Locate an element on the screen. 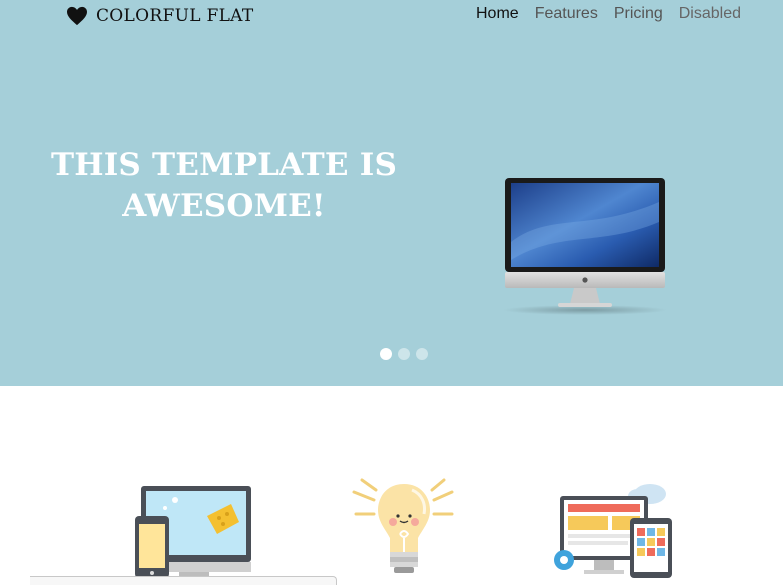 This screenshot has height=585, width=783. brand: COLORFUL FLAT is located at coordinates (159, 16).